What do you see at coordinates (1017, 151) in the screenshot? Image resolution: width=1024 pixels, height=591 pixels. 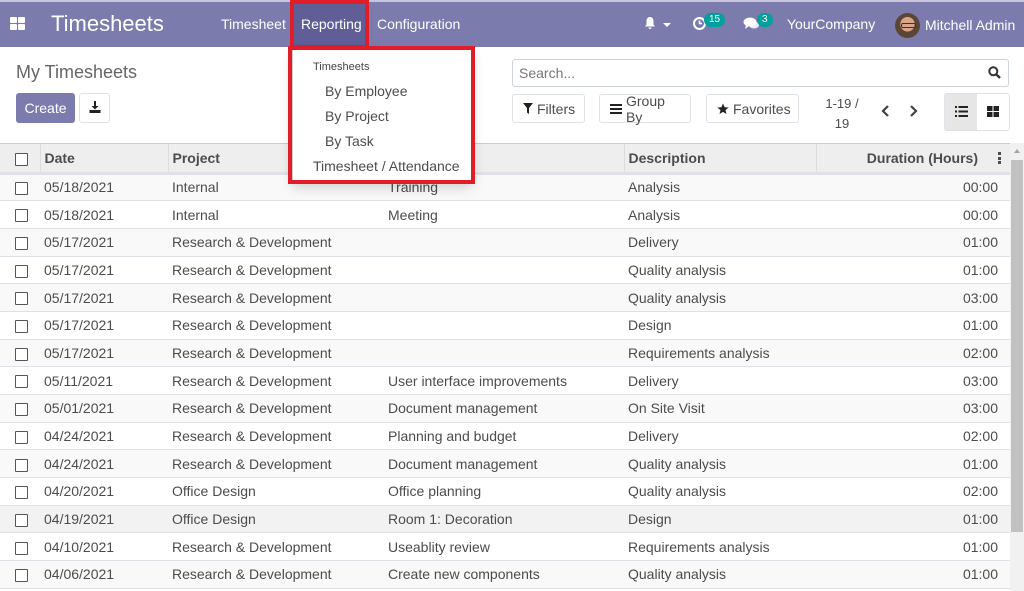 I see `scroll-up-arrow-icon` at bounding box center [1017, 151].